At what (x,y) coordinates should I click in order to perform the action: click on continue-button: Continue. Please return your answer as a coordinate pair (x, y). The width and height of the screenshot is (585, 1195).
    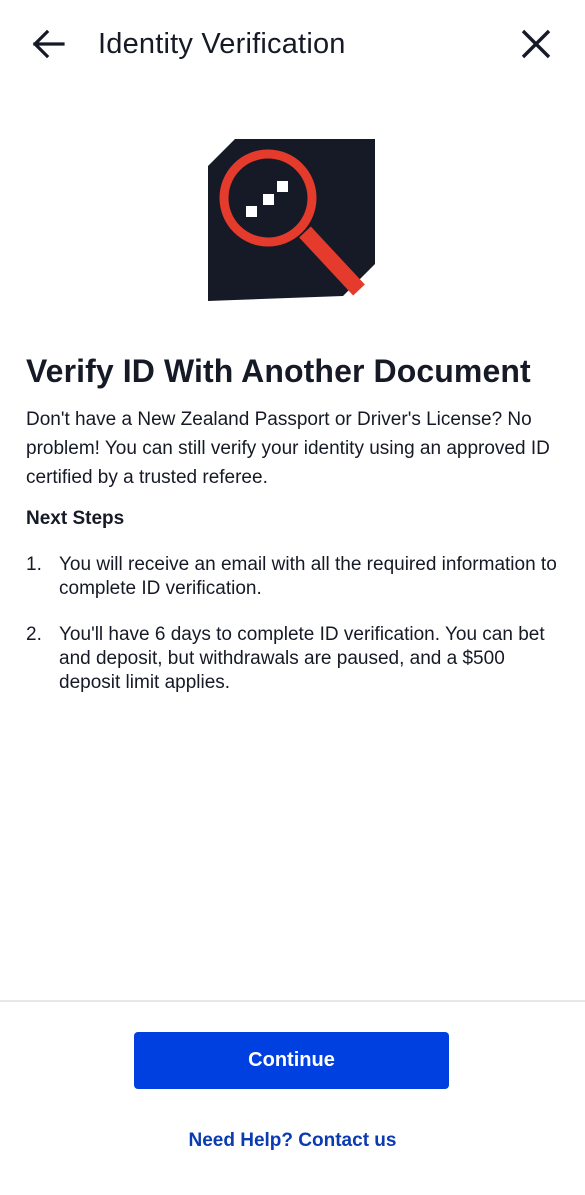
    Looking at the image, I should click on (291, 1060).